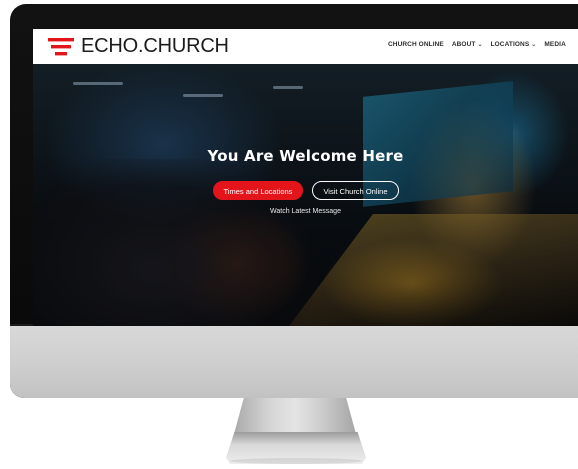 This screenshot has width=578, height=469. I want to click on site-logo-text: ECHO.CHURCH, so click(155, 46).